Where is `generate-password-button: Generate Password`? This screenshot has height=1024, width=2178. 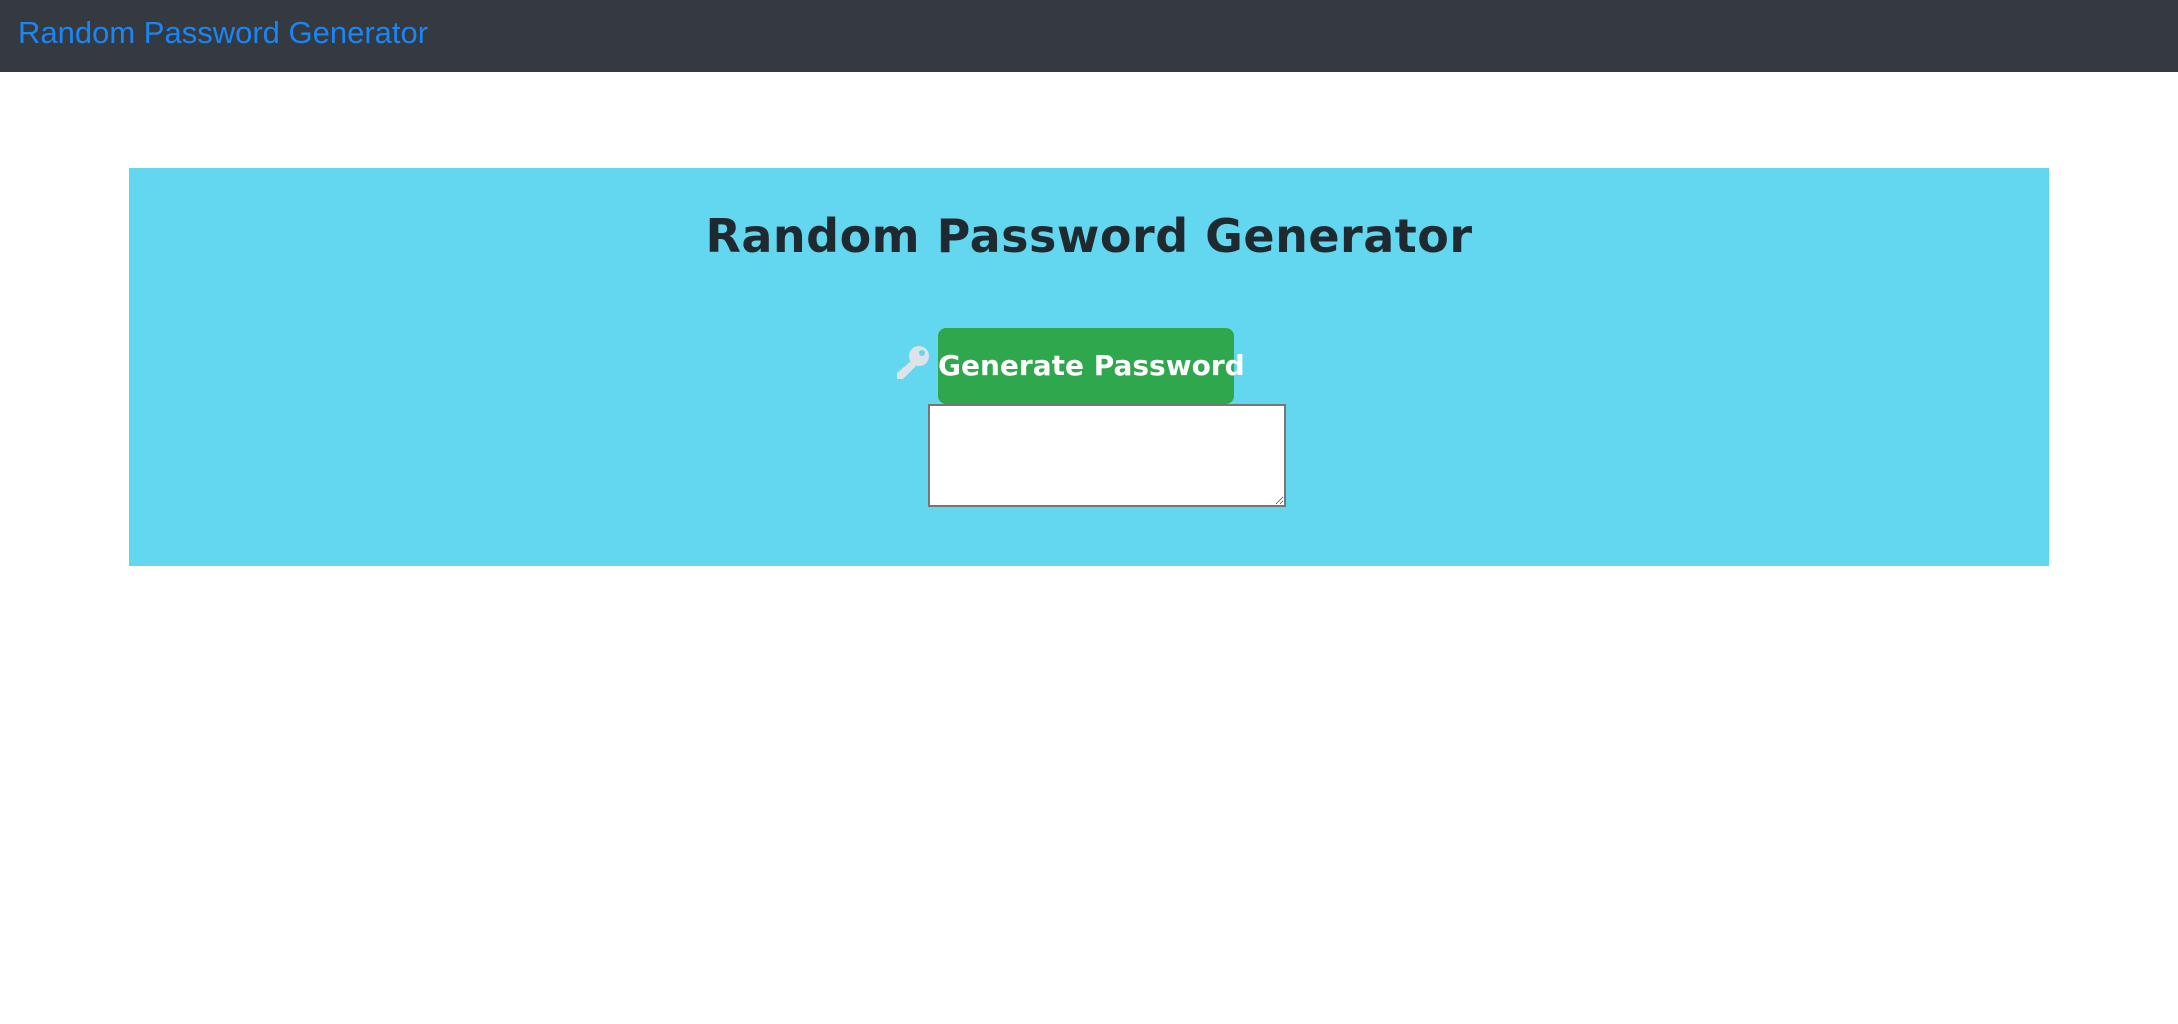 generate-password-button: Generate Password is located at coordinates (1091, 366).